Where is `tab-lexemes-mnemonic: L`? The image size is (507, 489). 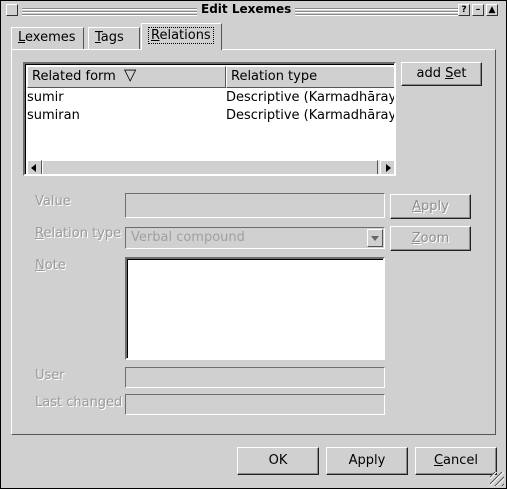 tab-lexemes-mnemonic: L is located at coordinates (22, 37).